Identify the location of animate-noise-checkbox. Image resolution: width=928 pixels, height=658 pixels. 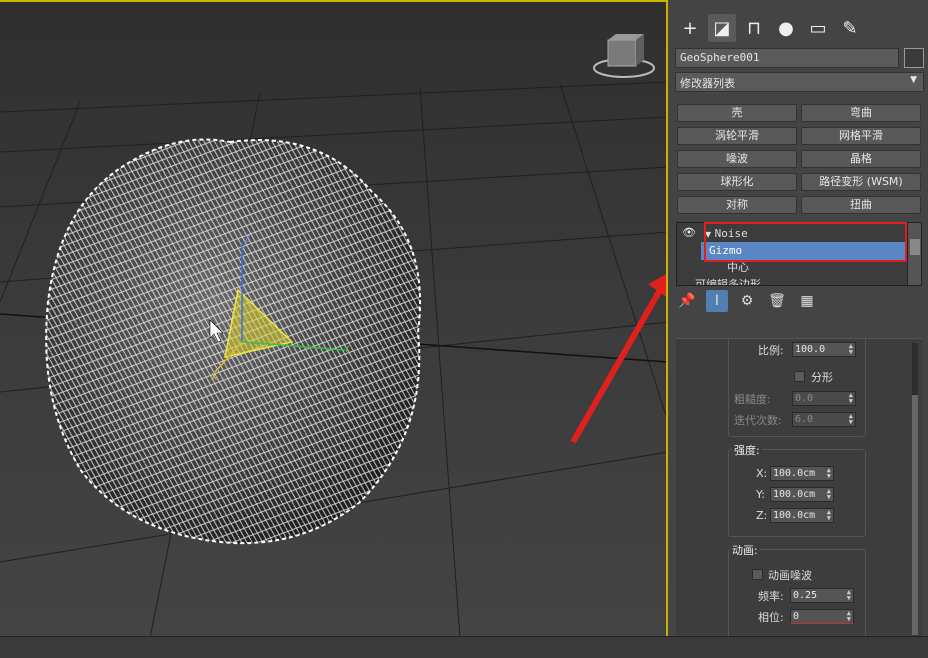
(757, 574).